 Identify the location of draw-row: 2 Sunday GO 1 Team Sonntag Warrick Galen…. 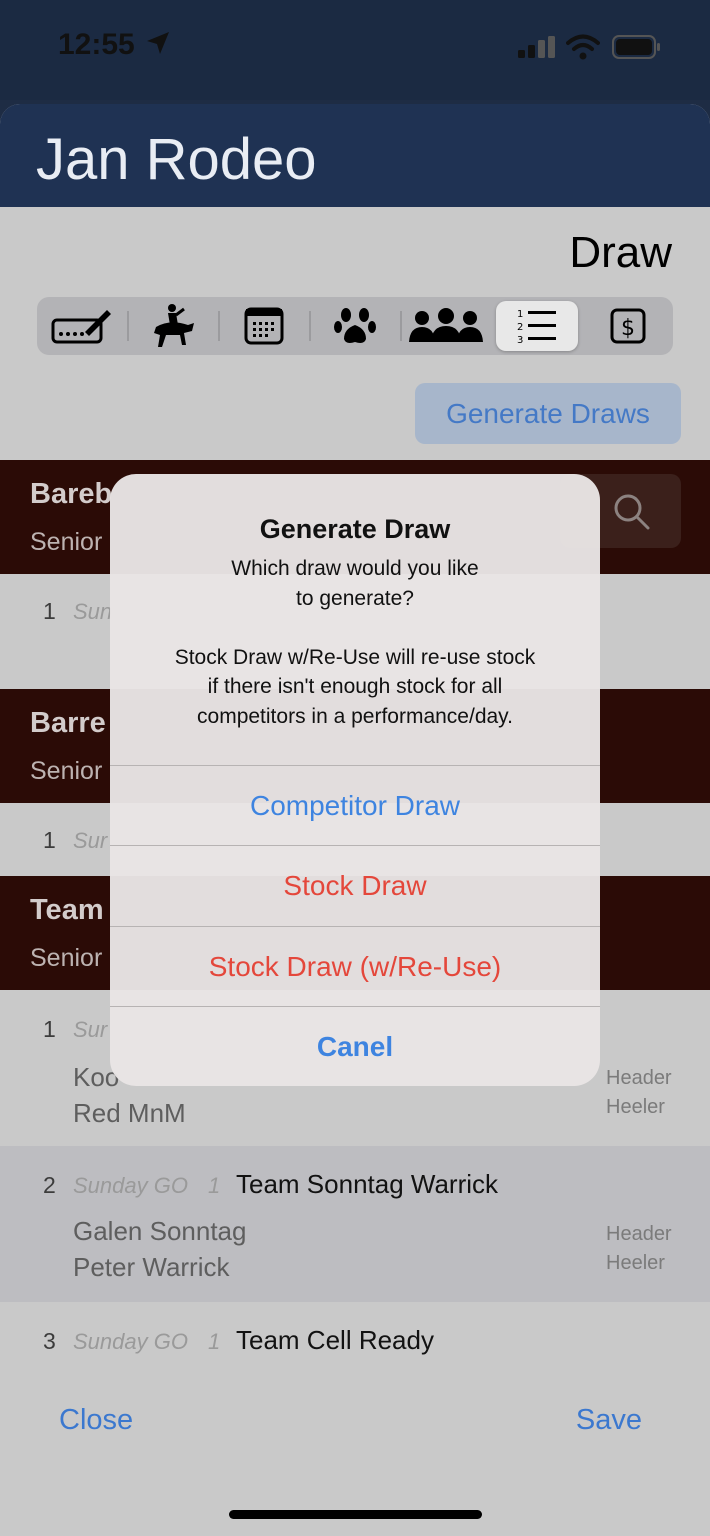
(355, 1224).